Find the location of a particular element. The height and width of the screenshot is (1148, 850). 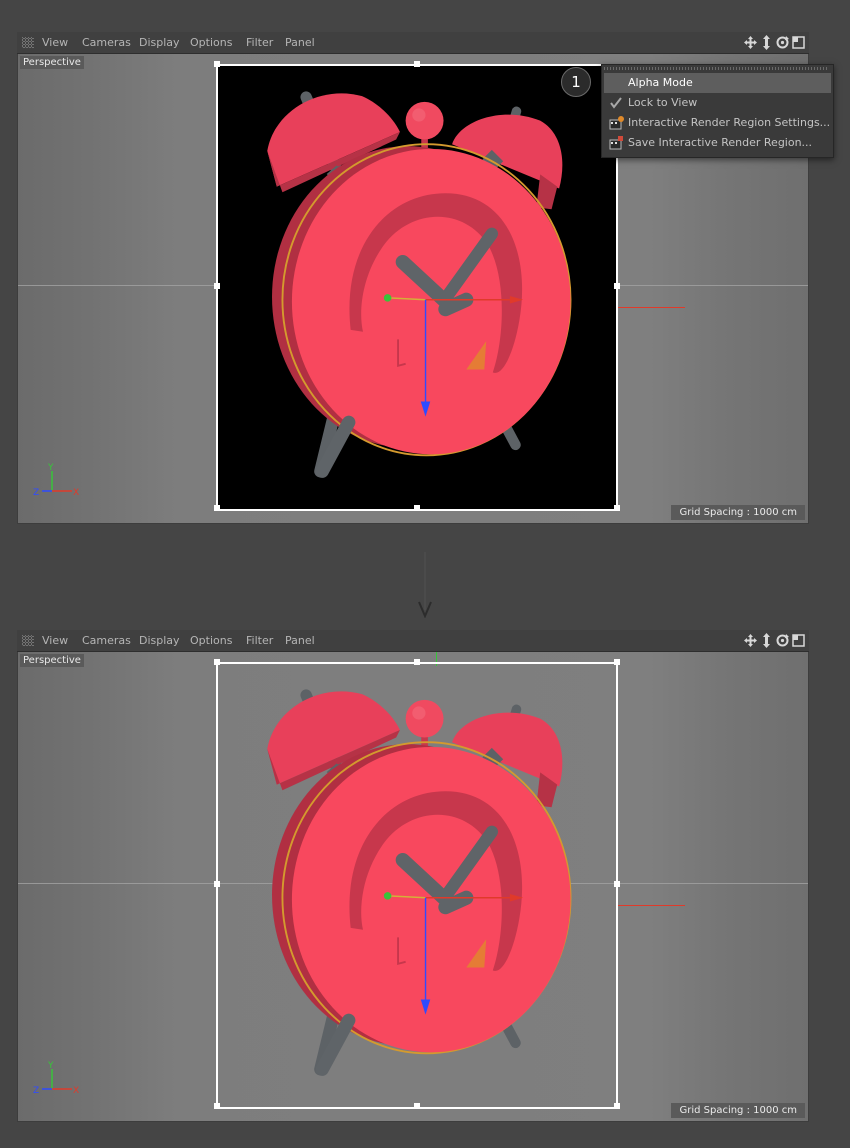

menu-item-lock-to-view: Lock to View is located at coordinates (717, 103).